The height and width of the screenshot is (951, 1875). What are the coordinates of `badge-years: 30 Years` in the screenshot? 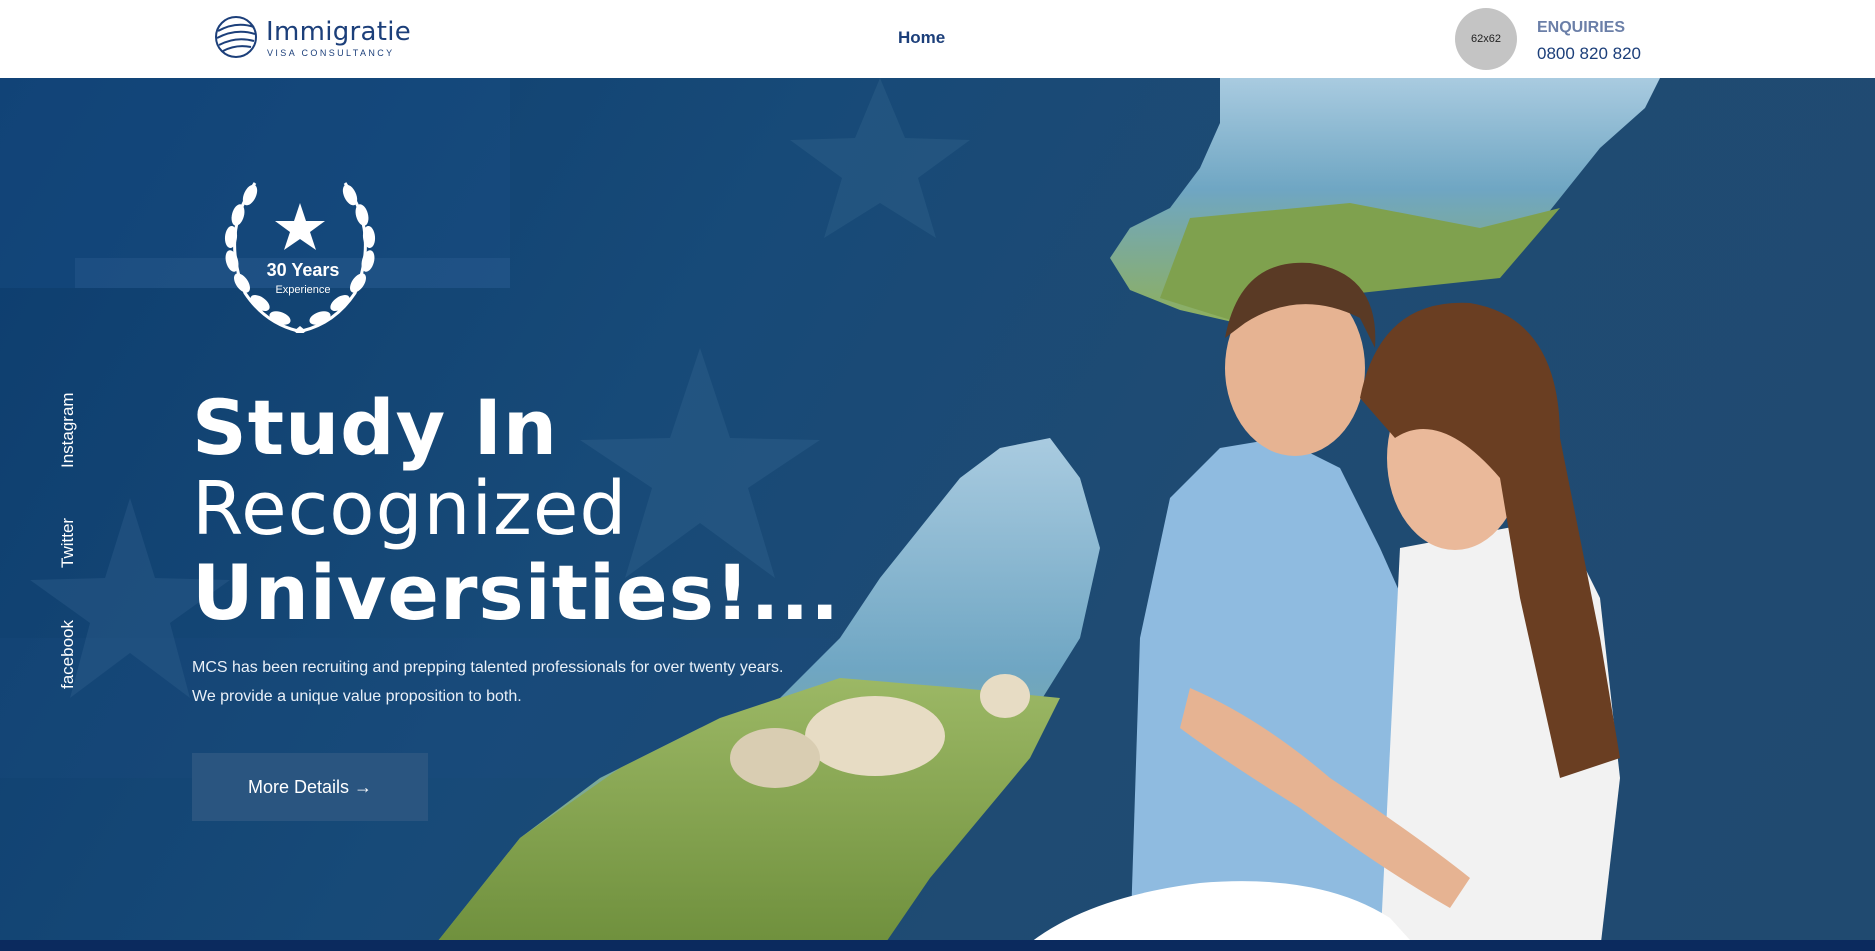 It's located at (303, 270).